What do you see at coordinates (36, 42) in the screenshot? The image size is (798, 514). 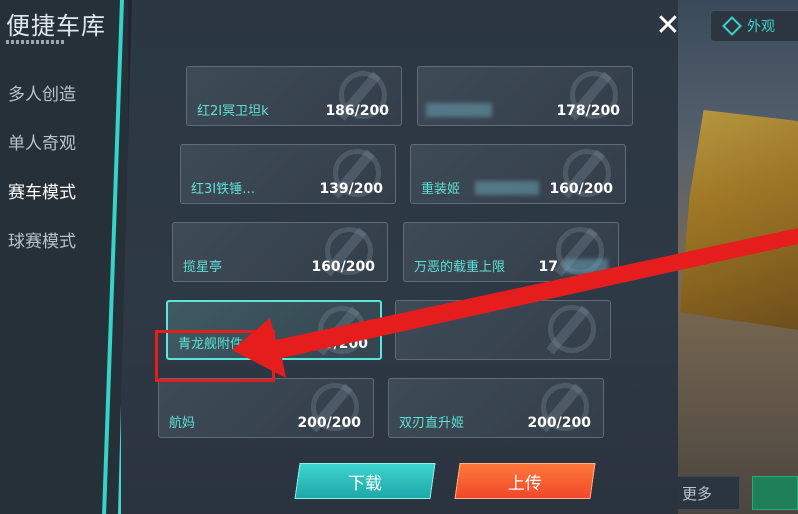 I see `title-decoration` at bounding box center [36, 42].